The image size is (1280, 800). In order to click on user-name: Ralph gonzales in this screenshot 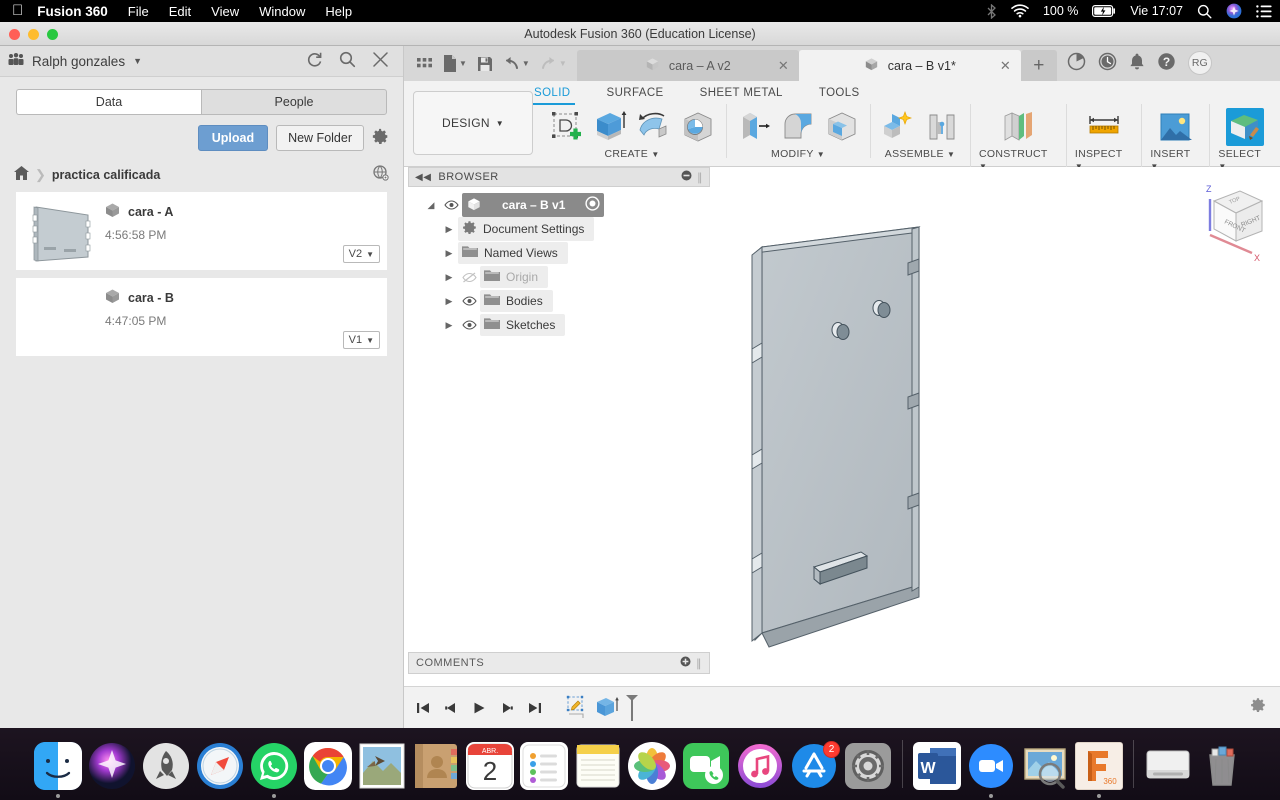, I will do `click(78, 61)`.